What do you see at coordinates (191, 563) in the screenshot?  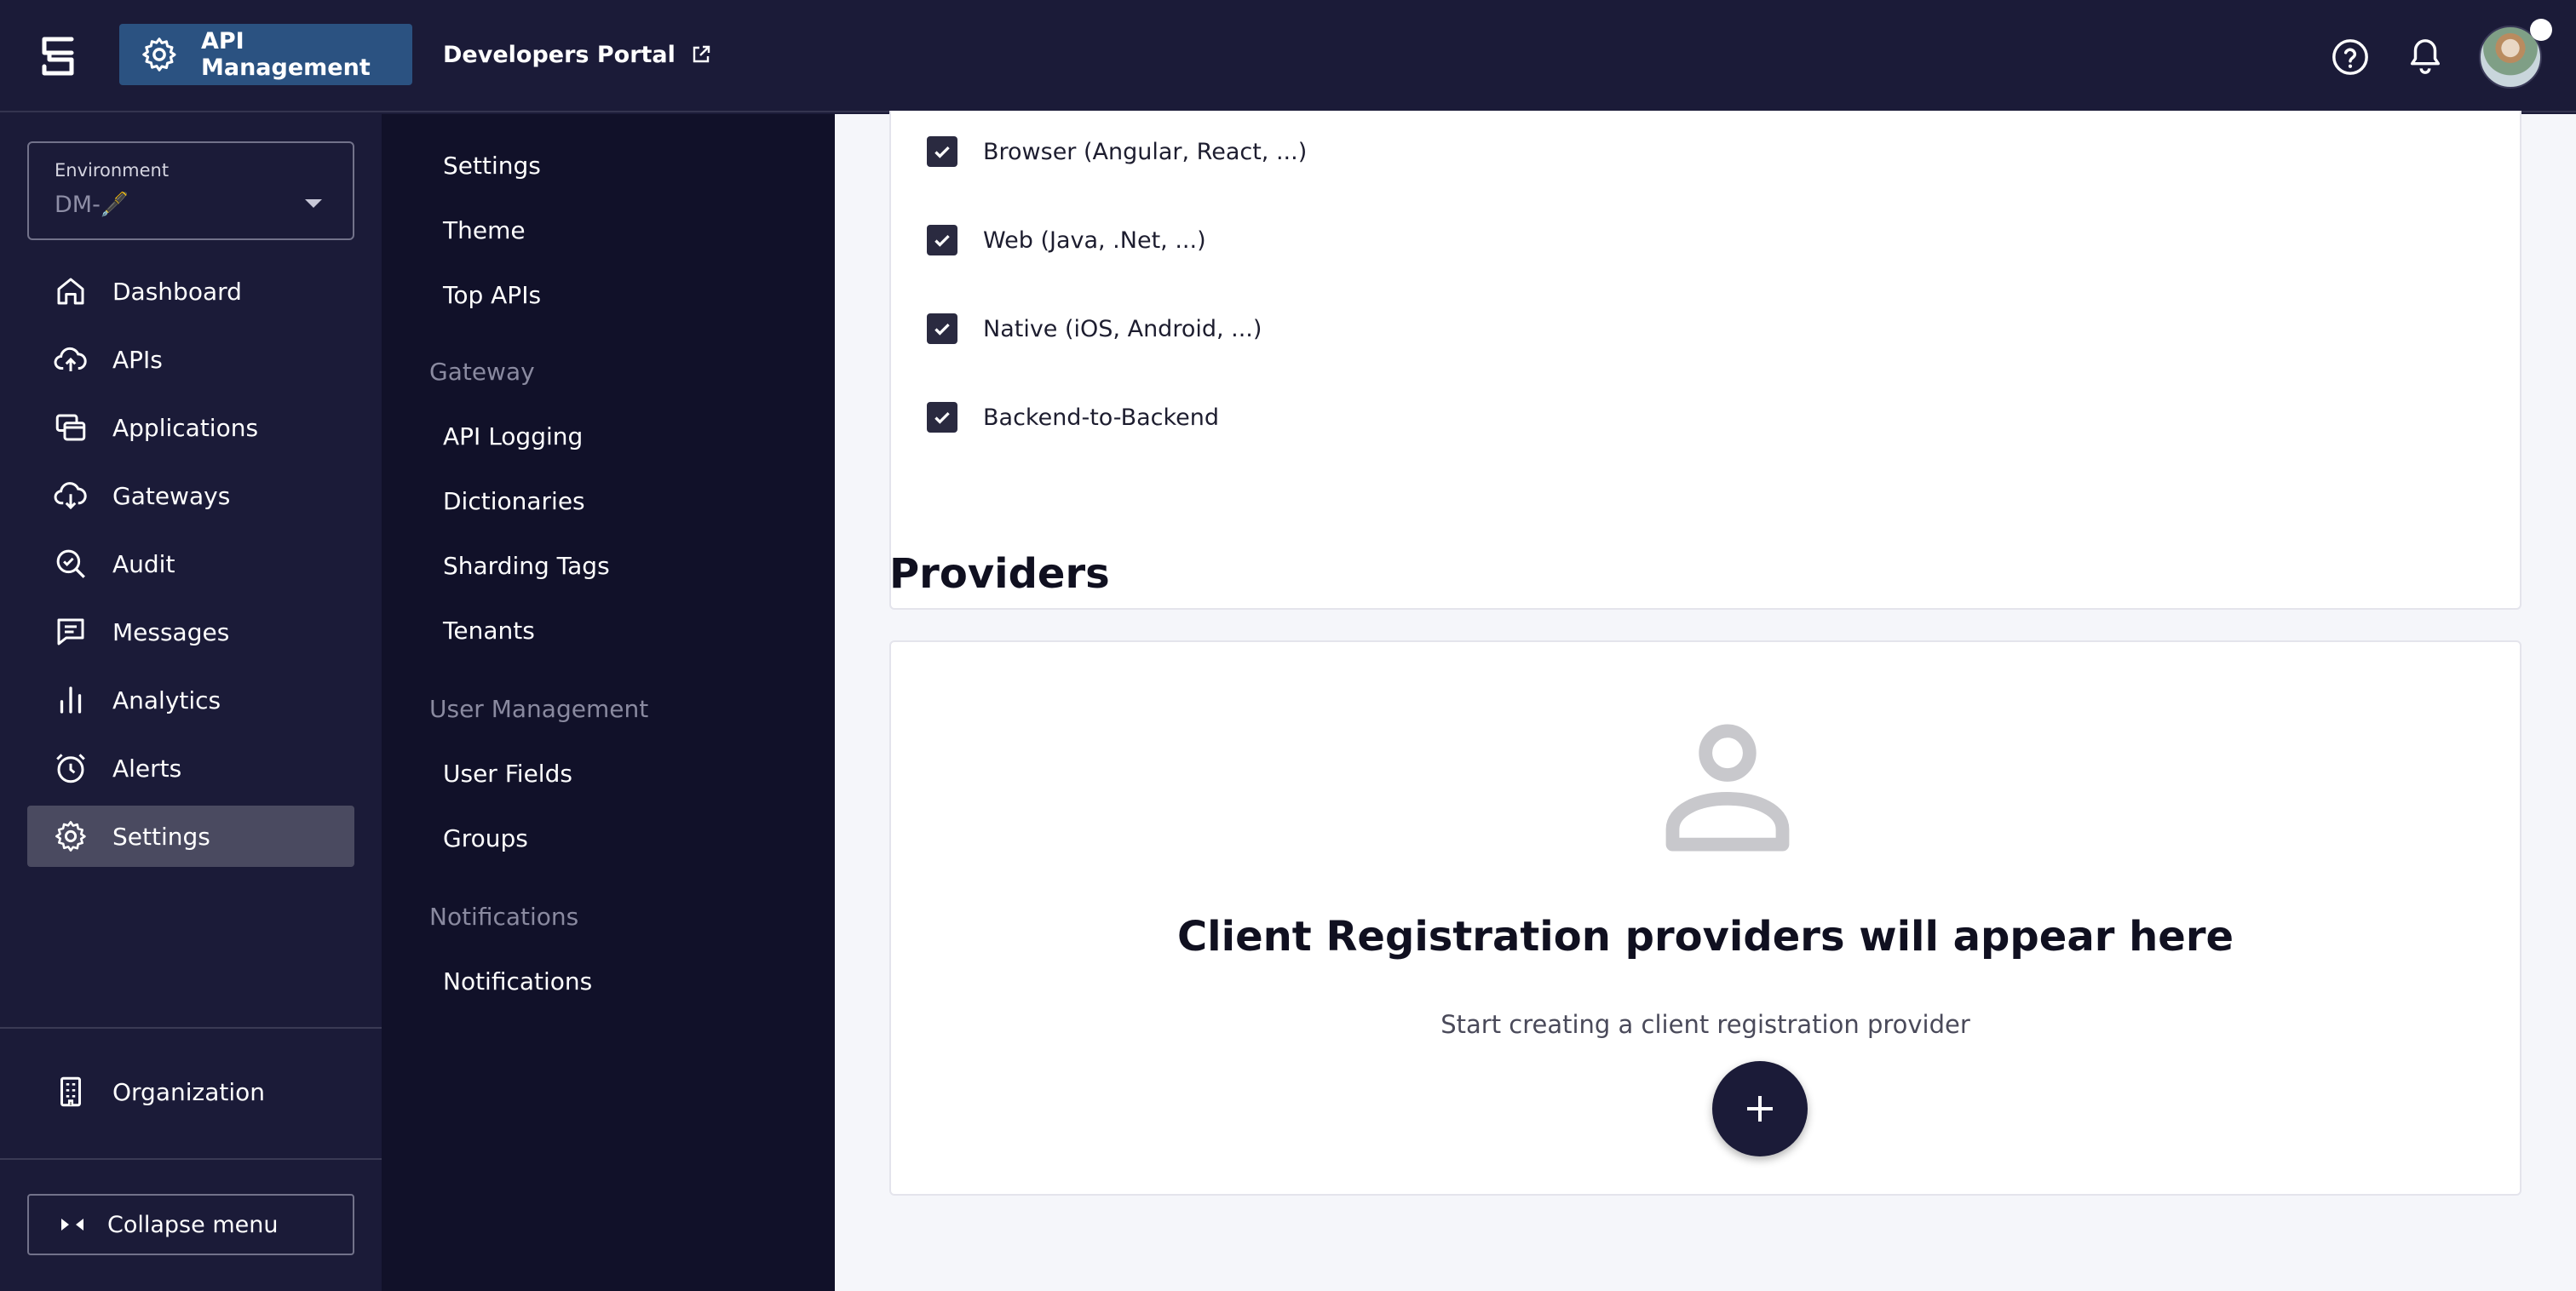 I see `nav-item-audit: Audit` at bounding box center [191, 563].